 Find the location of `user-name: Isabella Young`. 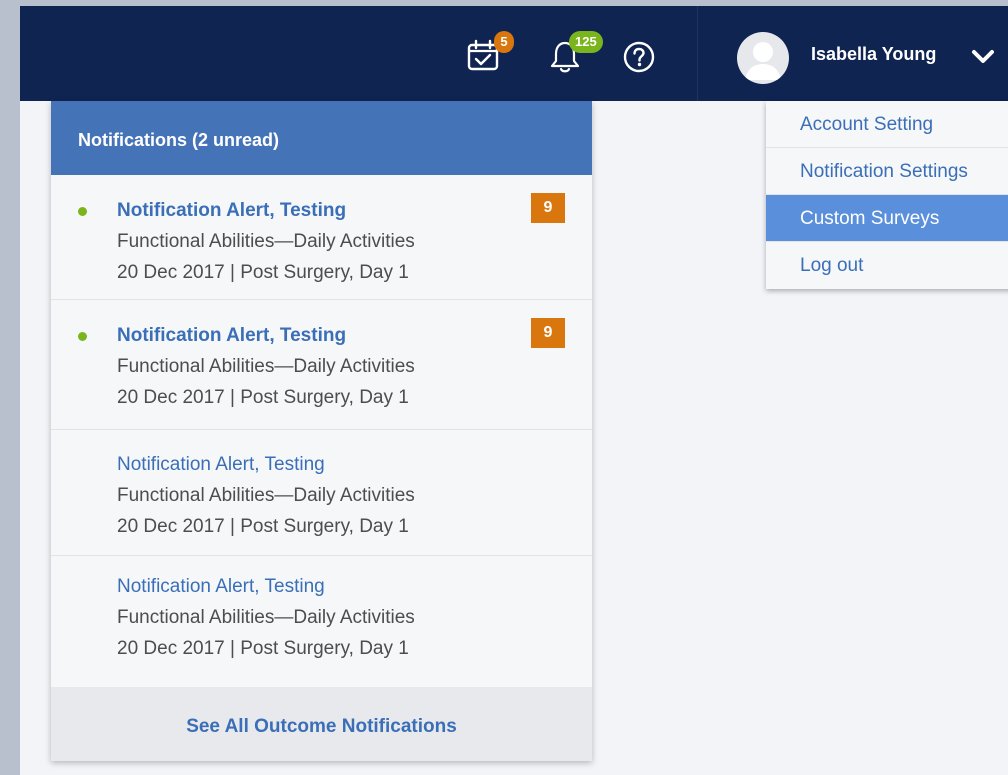

user-name: Isabella Young is located at coordinates (873, 54).